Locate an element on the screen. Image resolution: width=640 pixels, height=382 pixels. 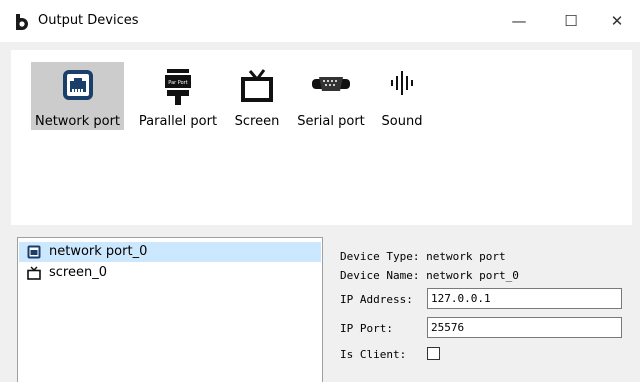
sound-icon is located at coordinates (402, 83).